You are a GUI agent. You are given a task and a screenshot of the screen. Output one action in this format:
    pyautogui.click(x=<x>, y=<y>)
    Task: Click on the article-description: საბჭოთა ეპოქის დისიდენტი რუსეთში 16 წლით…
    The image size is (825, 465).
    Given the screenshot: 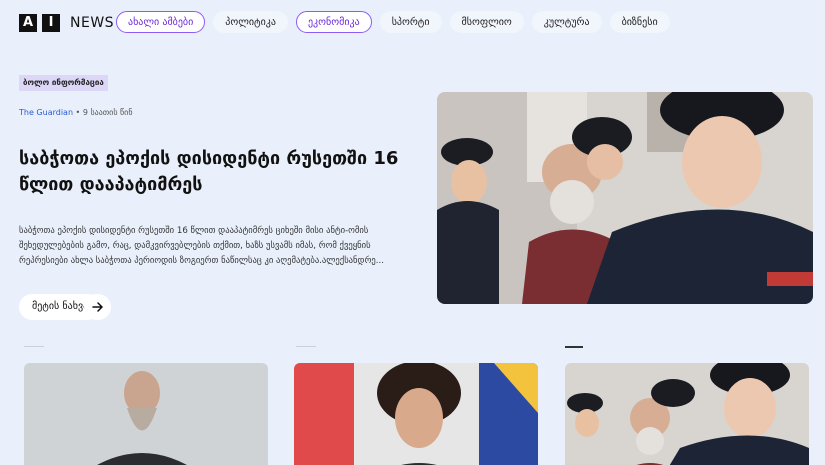 What is the action you would take?
    pyautogui.click(x=201, y=246)
    